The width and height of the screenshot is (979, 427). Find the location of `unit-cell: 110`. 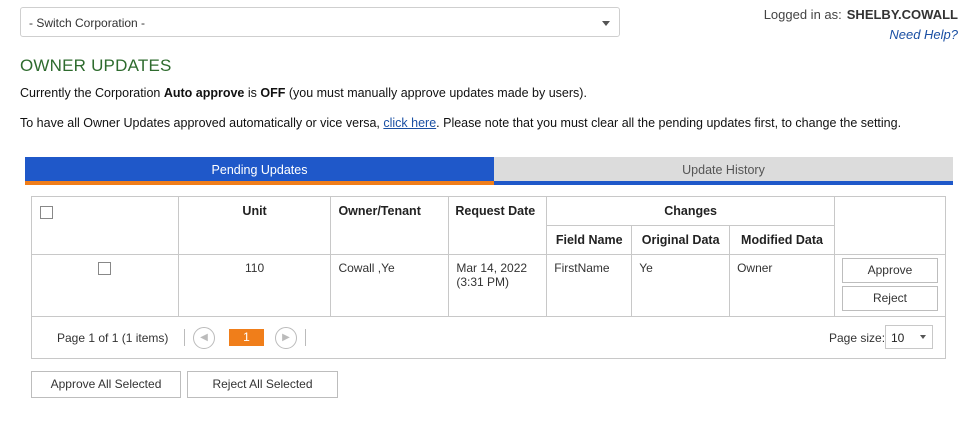

unit-cell: 110 is located at coordinates (254, 285).